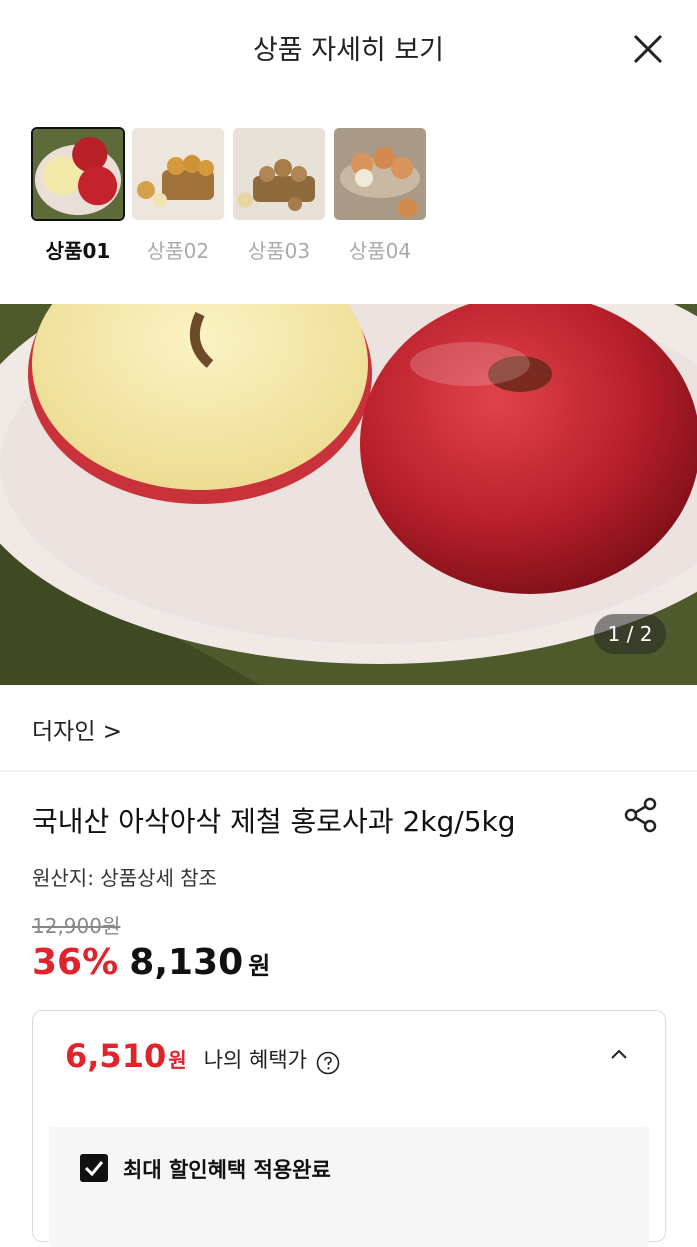 The width and height of the screenshot is (697, 1247). I want to click on divider, so click(348, 771).